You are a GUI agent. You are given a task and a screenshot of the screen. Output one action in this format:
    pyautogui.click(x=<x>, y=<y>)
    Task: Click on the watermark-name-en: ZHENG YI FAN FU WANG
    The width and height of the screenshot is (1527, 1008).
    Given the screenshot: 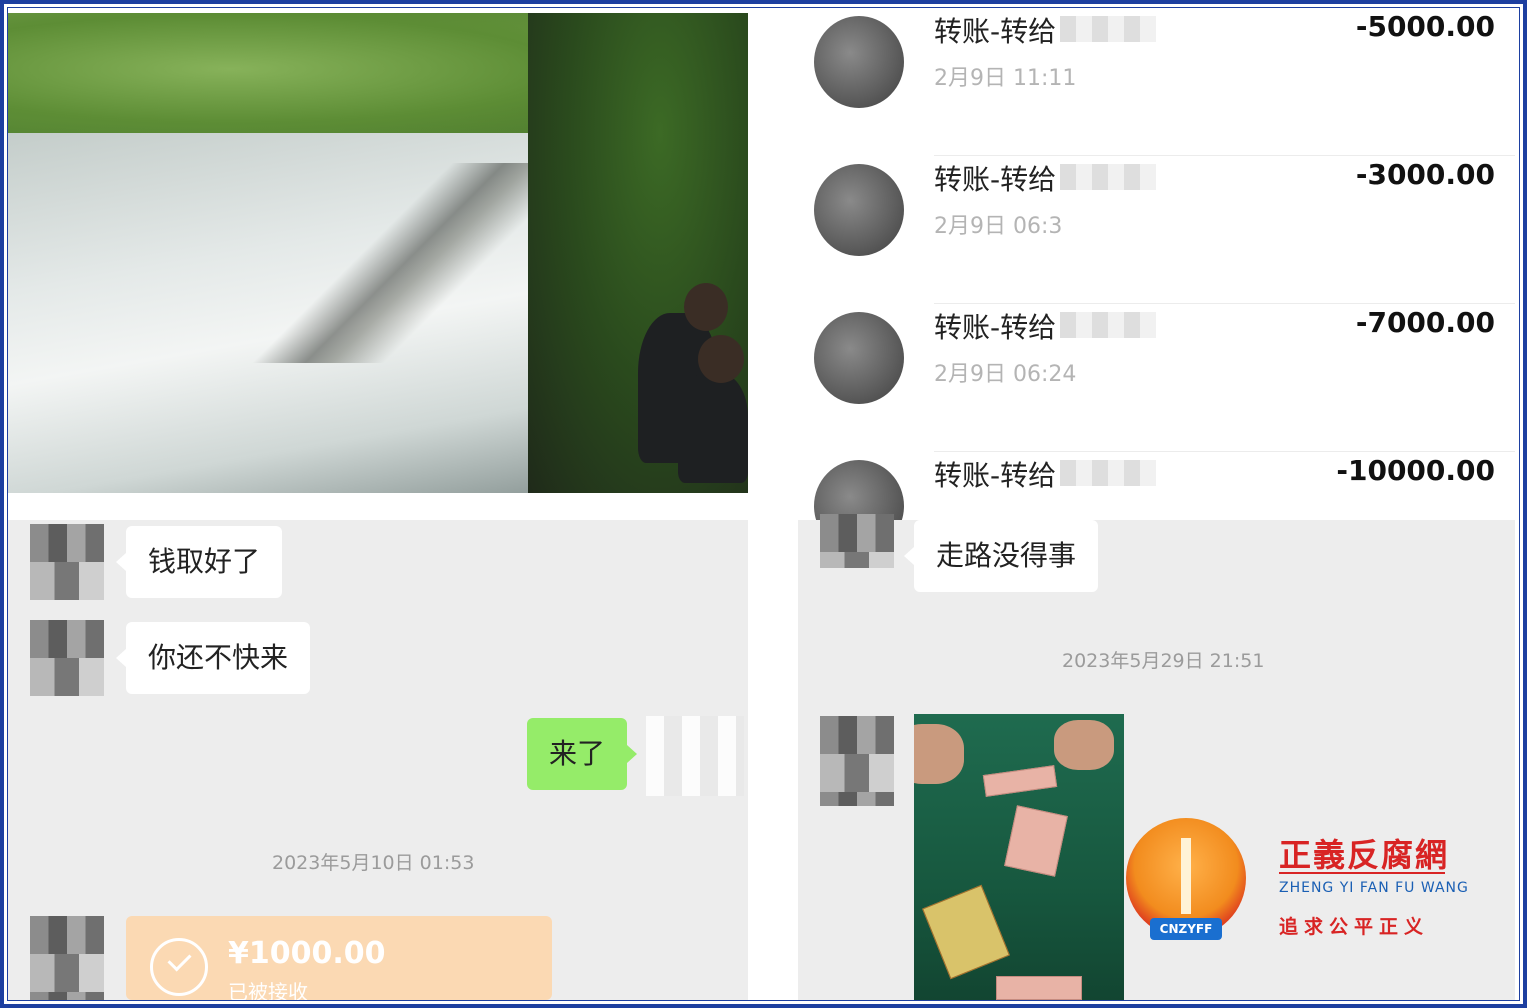 What is the action you would take?
    pyautogui.click(x=1374, y=888)
    